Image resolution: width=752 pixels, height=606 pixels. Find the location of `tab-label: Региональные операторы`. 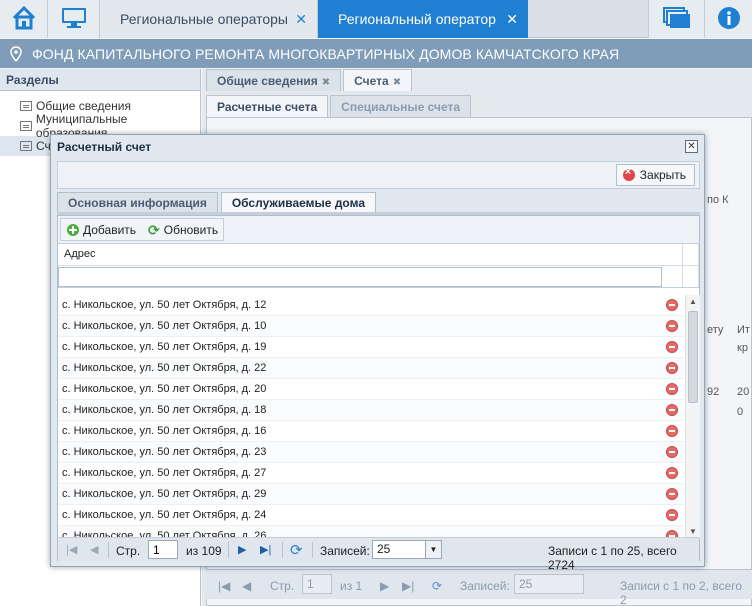

tab-label: Региональные операторы is located at coordinates (204, 19).